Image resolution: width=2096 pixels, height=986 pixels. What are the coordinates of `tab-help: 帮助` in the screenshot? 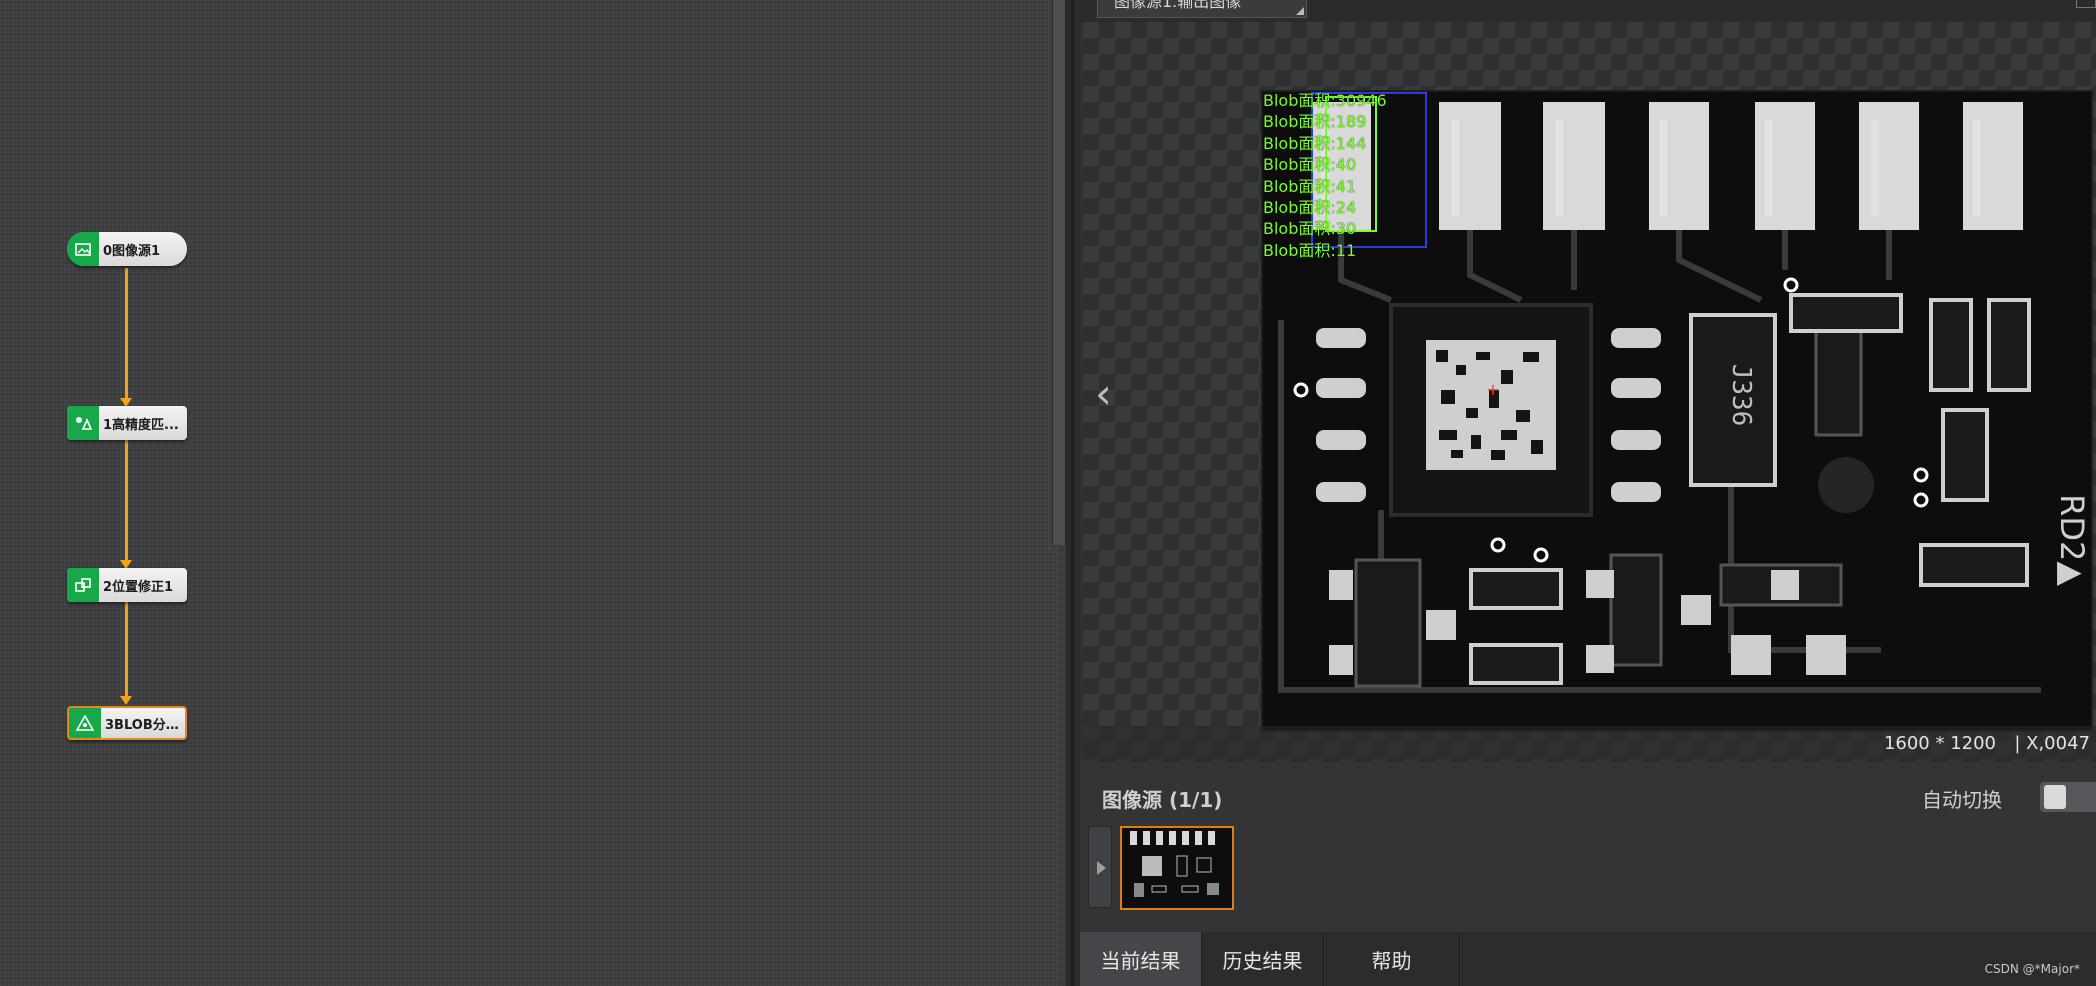 It's located at (1392, 959).